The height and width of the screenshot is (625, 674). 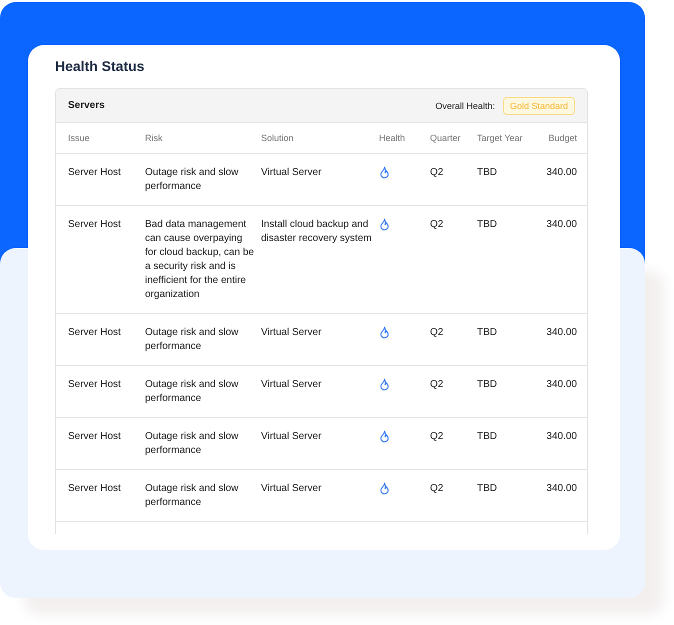 I want to click on column-header: Solution, so click(x=320, y=138).